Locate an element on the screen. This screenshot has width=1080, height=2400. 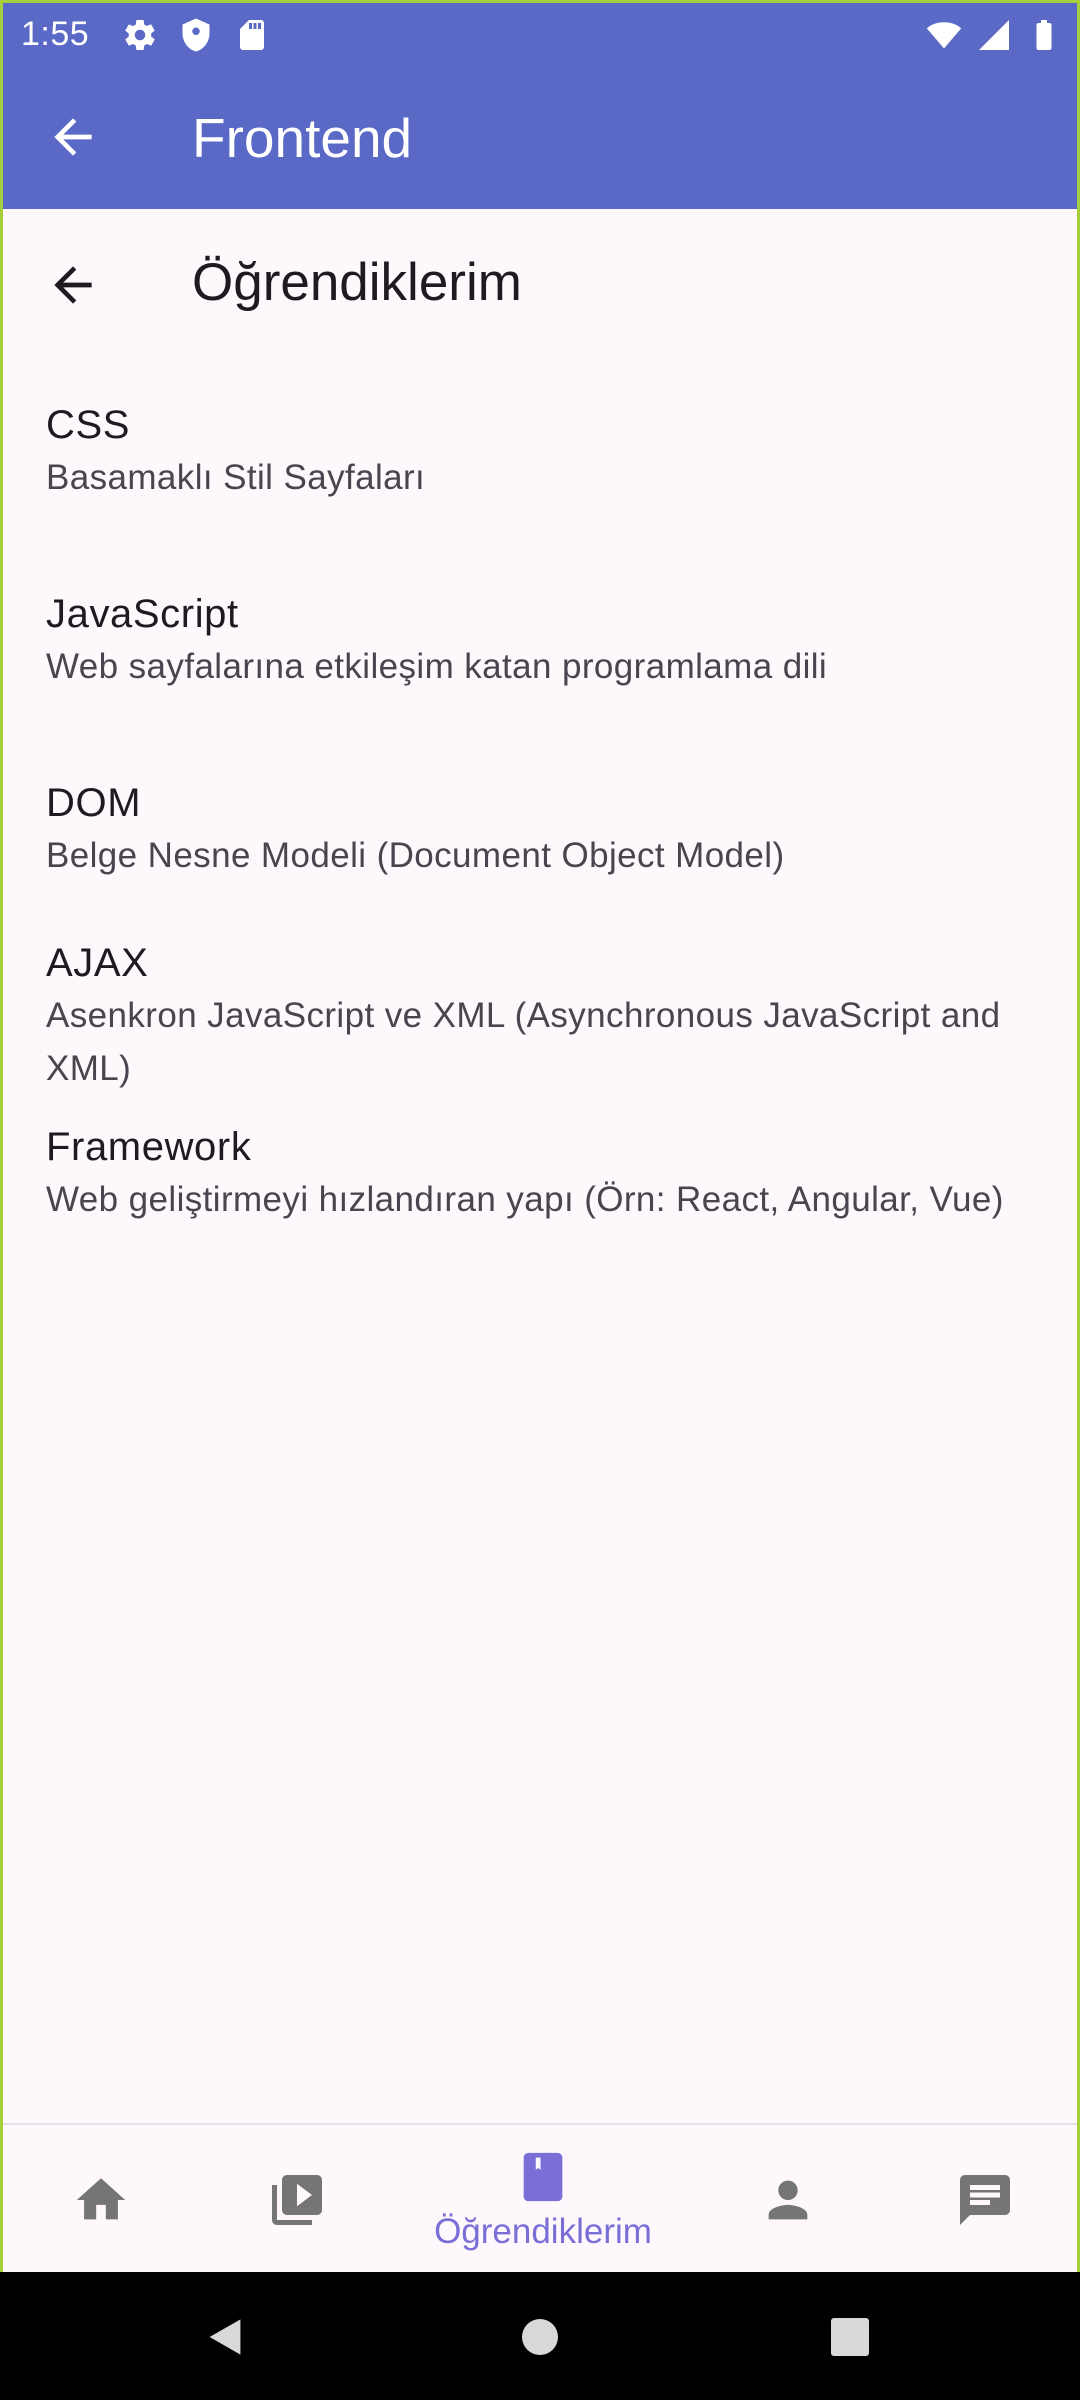
wifi-icon is located at coordinates (944, 35).